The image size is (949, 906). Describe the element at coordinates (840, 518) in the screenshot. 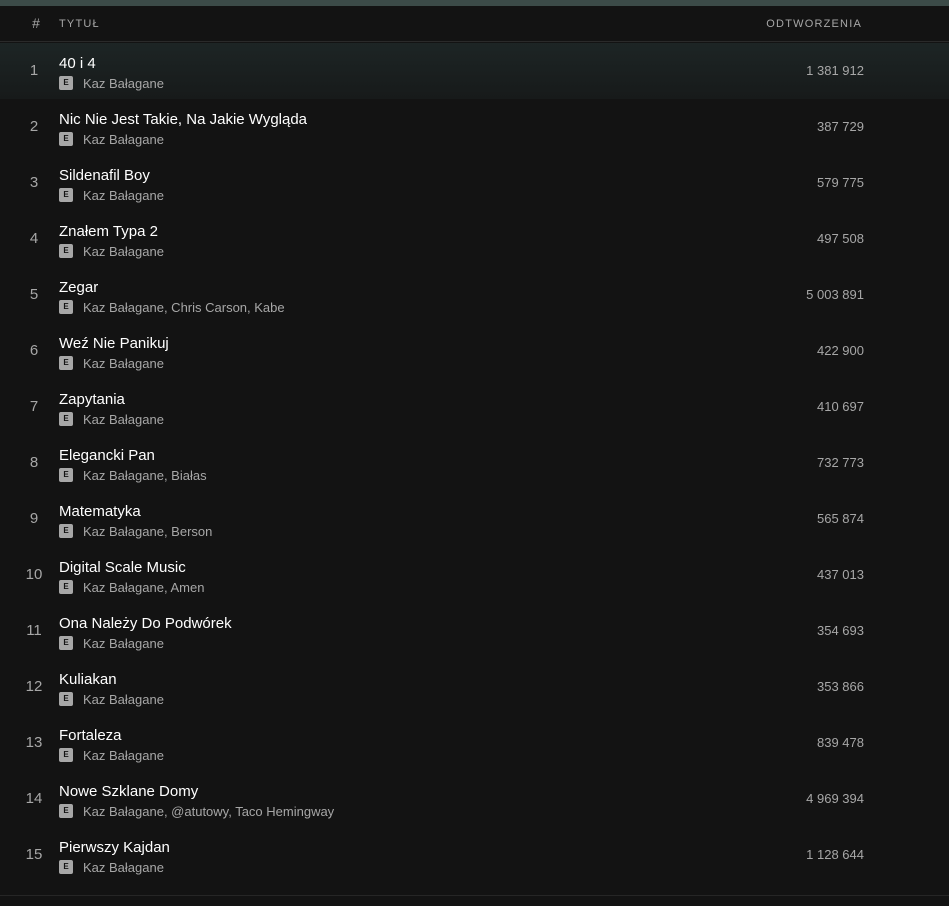

I see `track-plays: 565 874` at that location.